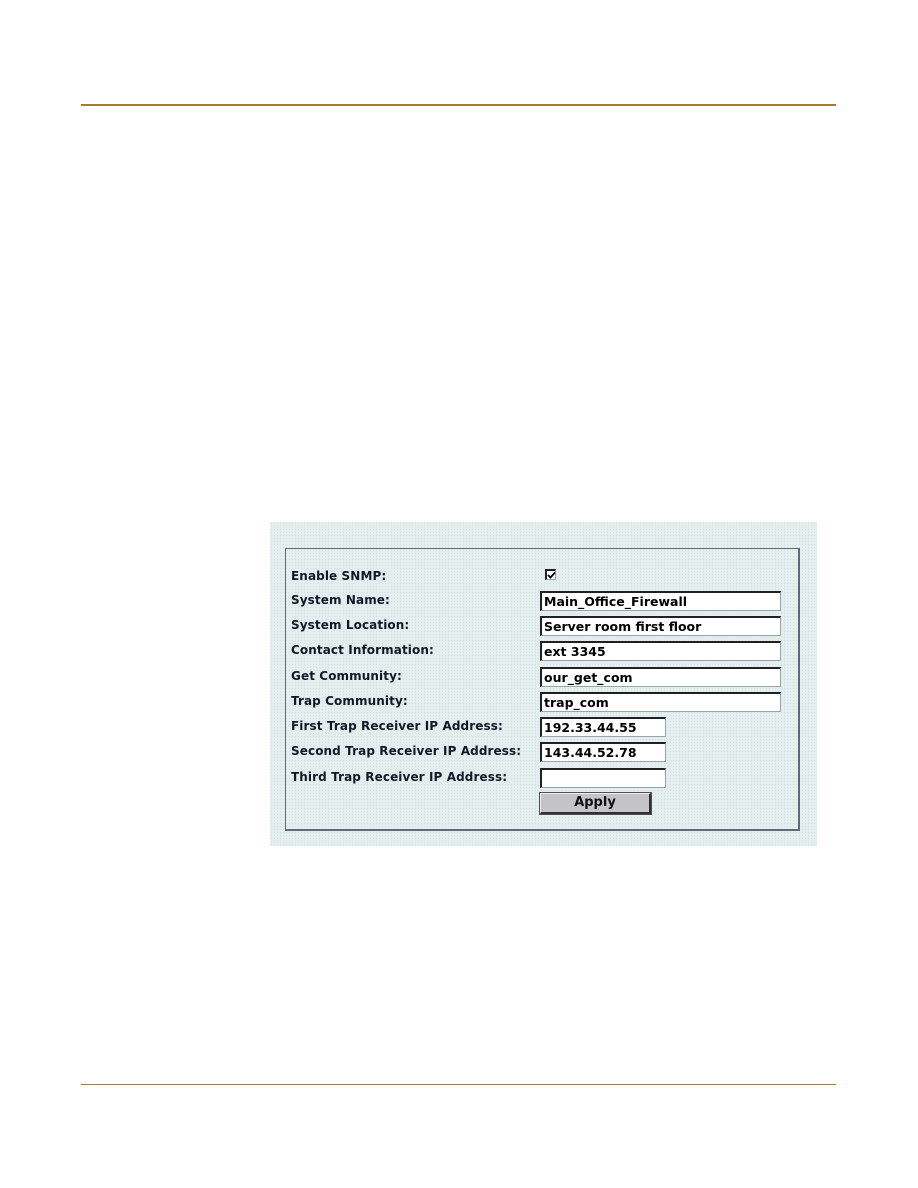  I want to click on first-trap-receiver-ip-input: 192.33.44.55, so click(603, 727).